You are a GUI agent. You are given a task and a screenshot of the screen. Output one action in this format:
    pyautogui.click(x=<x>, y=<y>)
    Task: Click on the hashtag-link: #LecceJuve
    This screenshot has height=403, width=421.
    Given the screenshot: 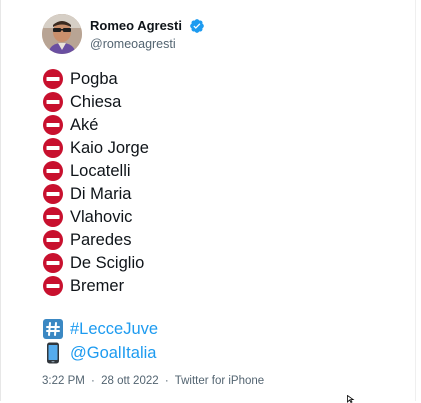 What is the action you would take?
    pyautogui.click(x=114, y=329)
    